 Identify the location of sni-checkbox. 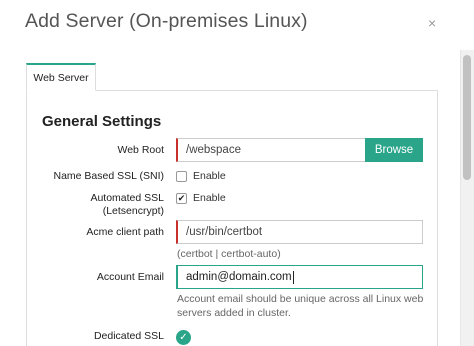
(181, 176).